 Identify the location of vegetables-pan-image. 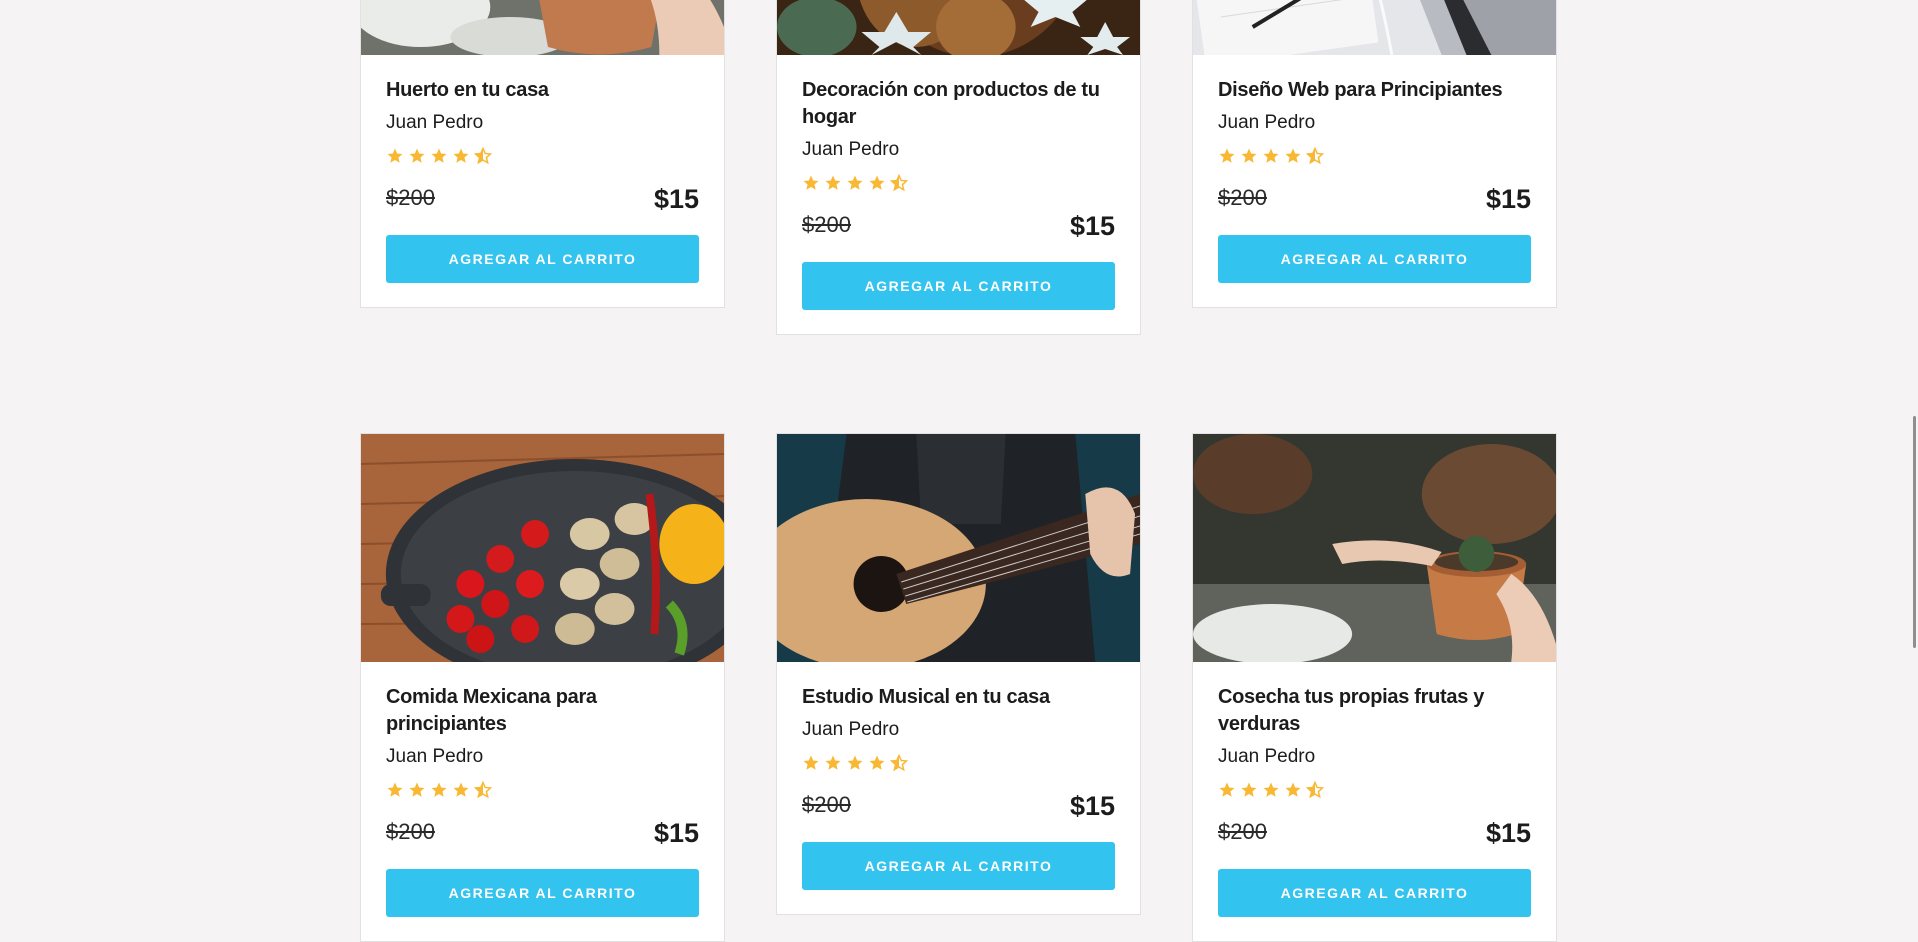
(542, 548).